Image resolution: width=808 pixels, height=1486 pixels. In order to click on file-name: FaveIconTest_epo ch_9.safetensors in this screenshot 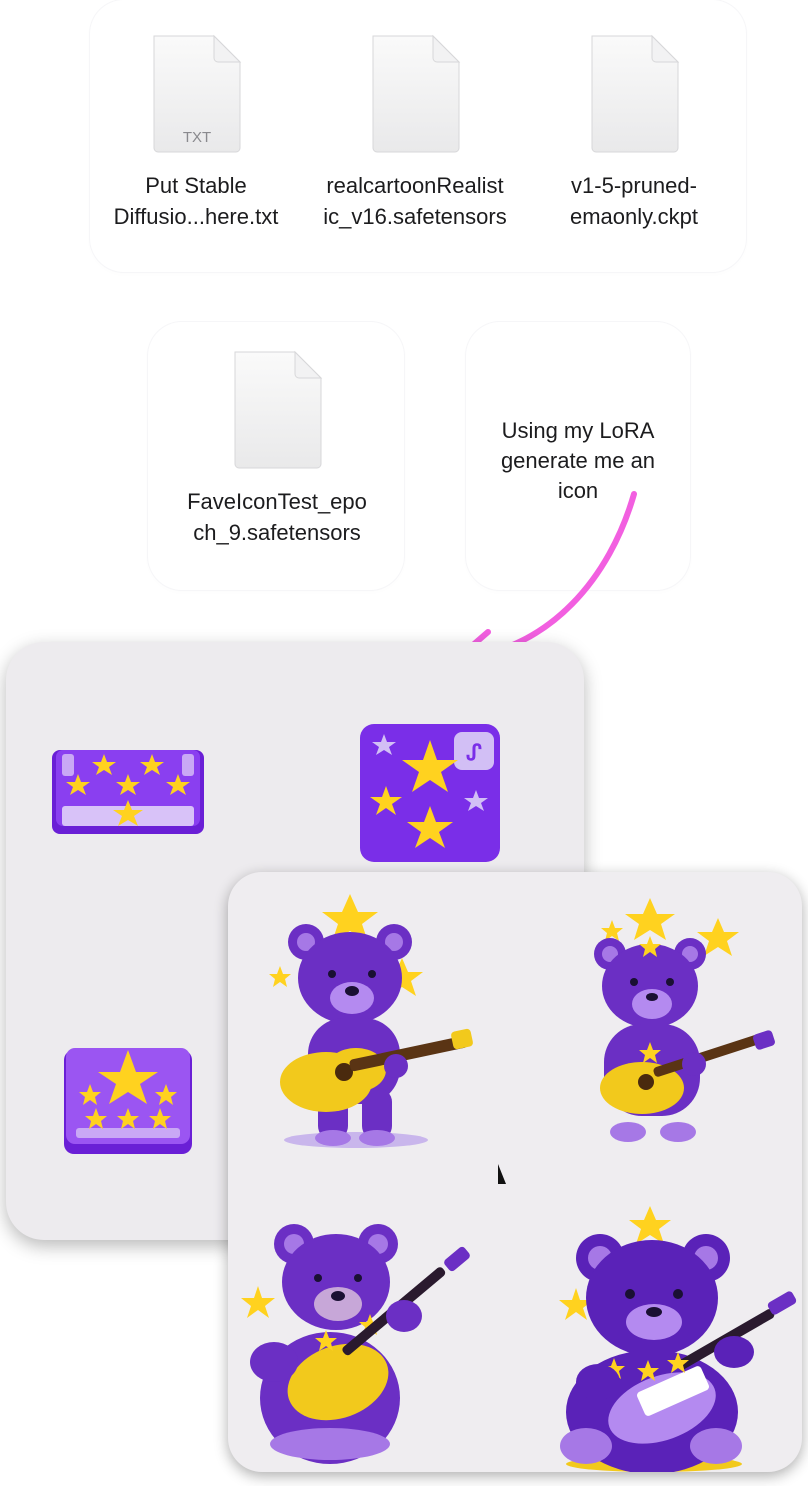, I will do `click(277, 517)`.